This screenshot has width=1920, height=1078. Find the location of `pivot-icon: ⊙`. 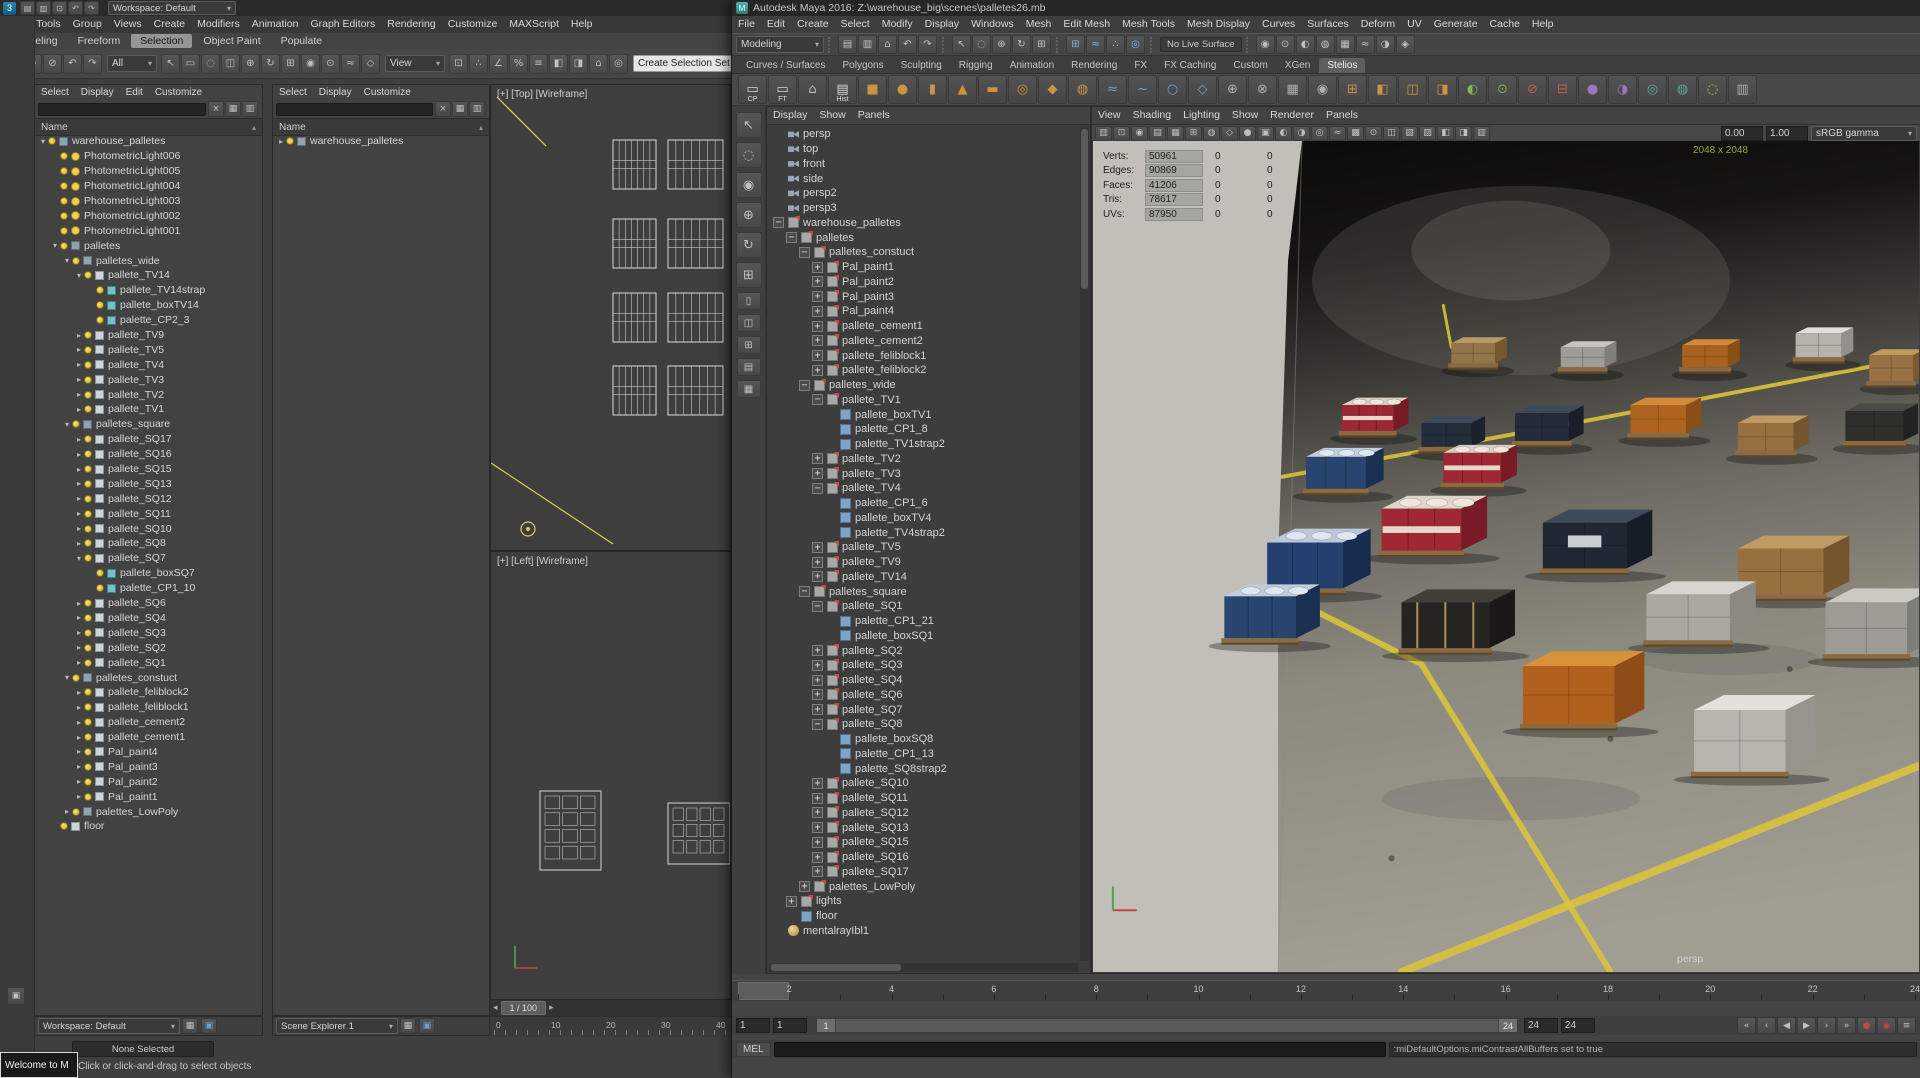

pivot-icon: ⊙ is located at coordinates (330, 63).